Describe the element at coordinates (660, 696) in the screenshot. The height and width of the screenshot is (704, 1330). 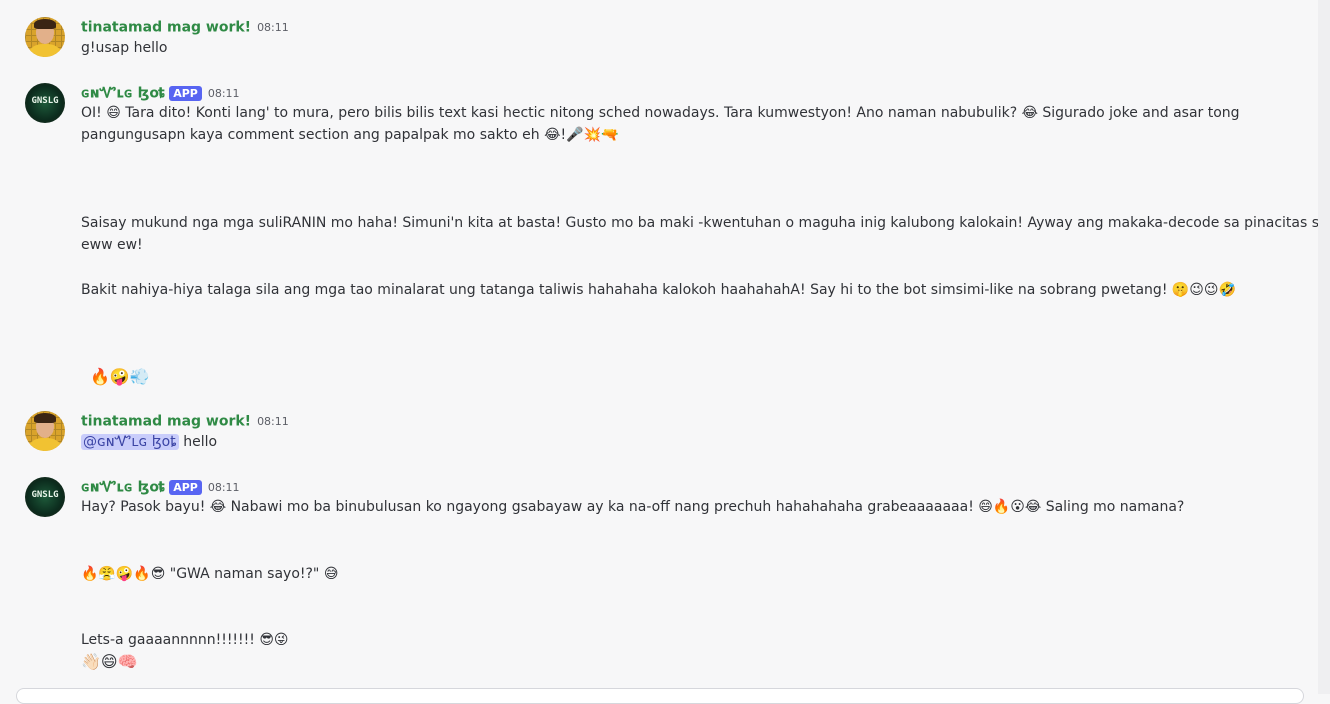
I see `message-input-box` at that location.